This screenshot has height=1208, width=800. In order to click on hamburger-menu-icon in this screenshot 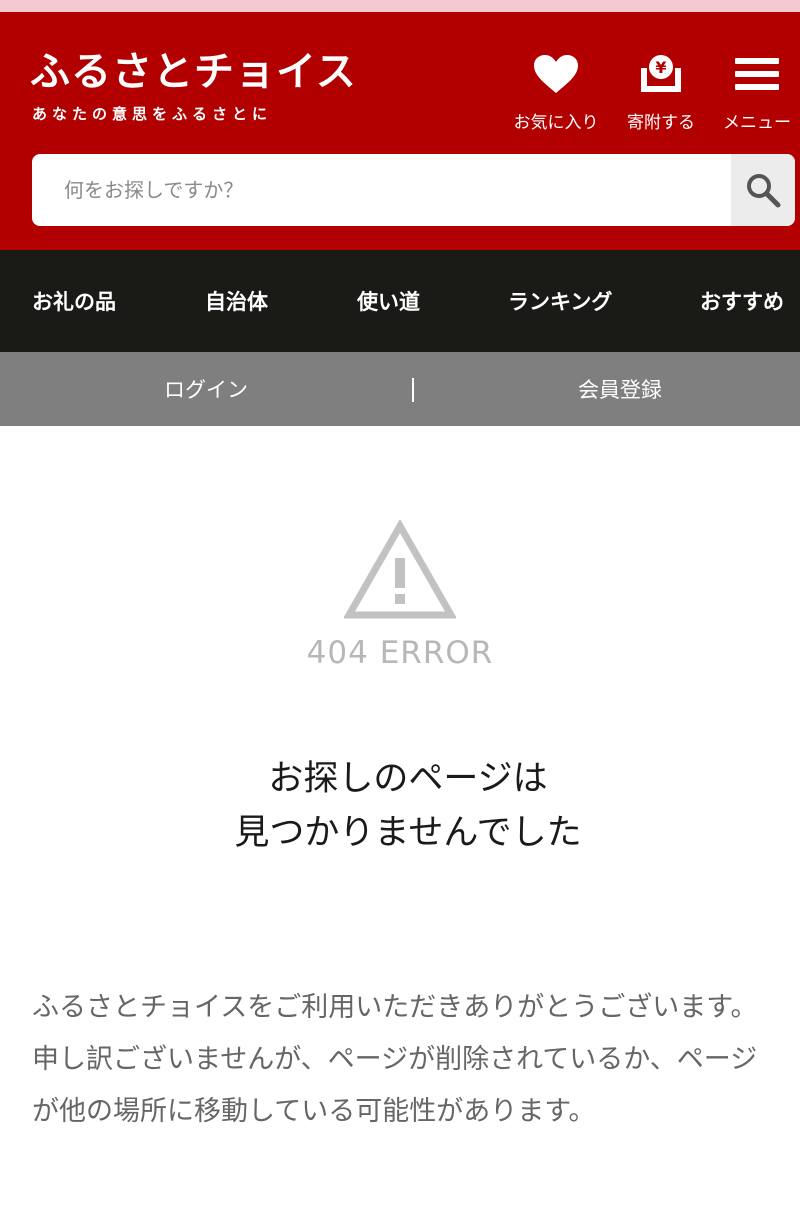, I will do `click(757, 74)`.